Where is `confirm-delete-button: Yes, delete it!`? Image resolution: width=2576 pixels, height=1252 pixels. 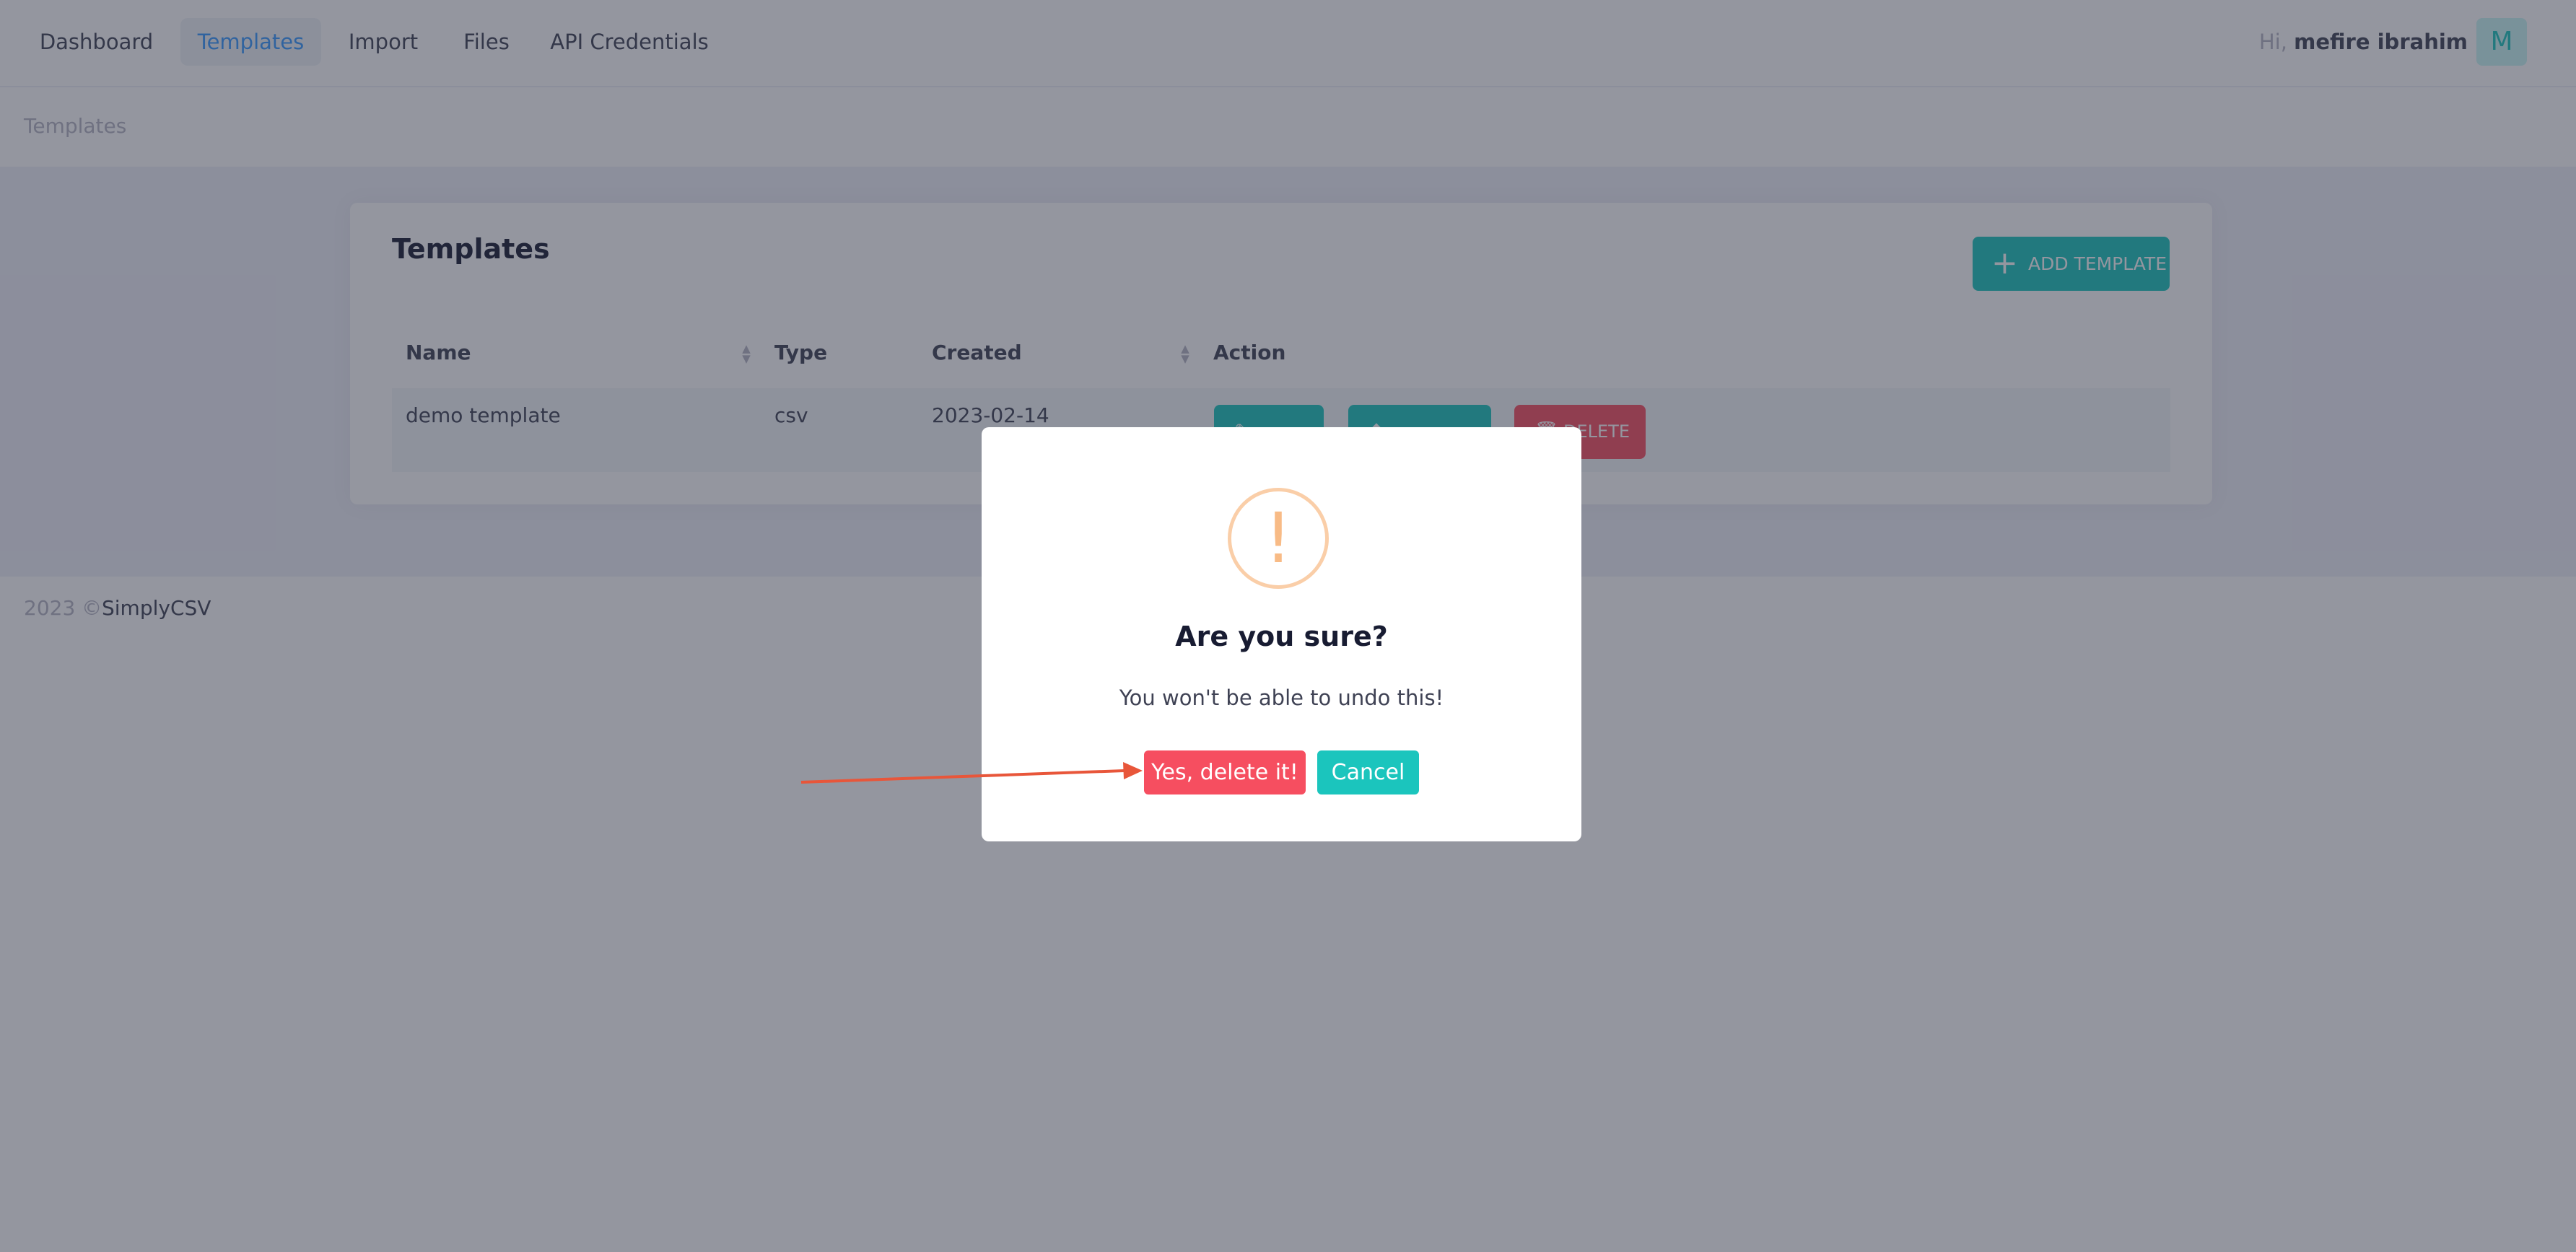
confirm-delete-button: Yes, delete it! is located at coordinates (1225, 772).